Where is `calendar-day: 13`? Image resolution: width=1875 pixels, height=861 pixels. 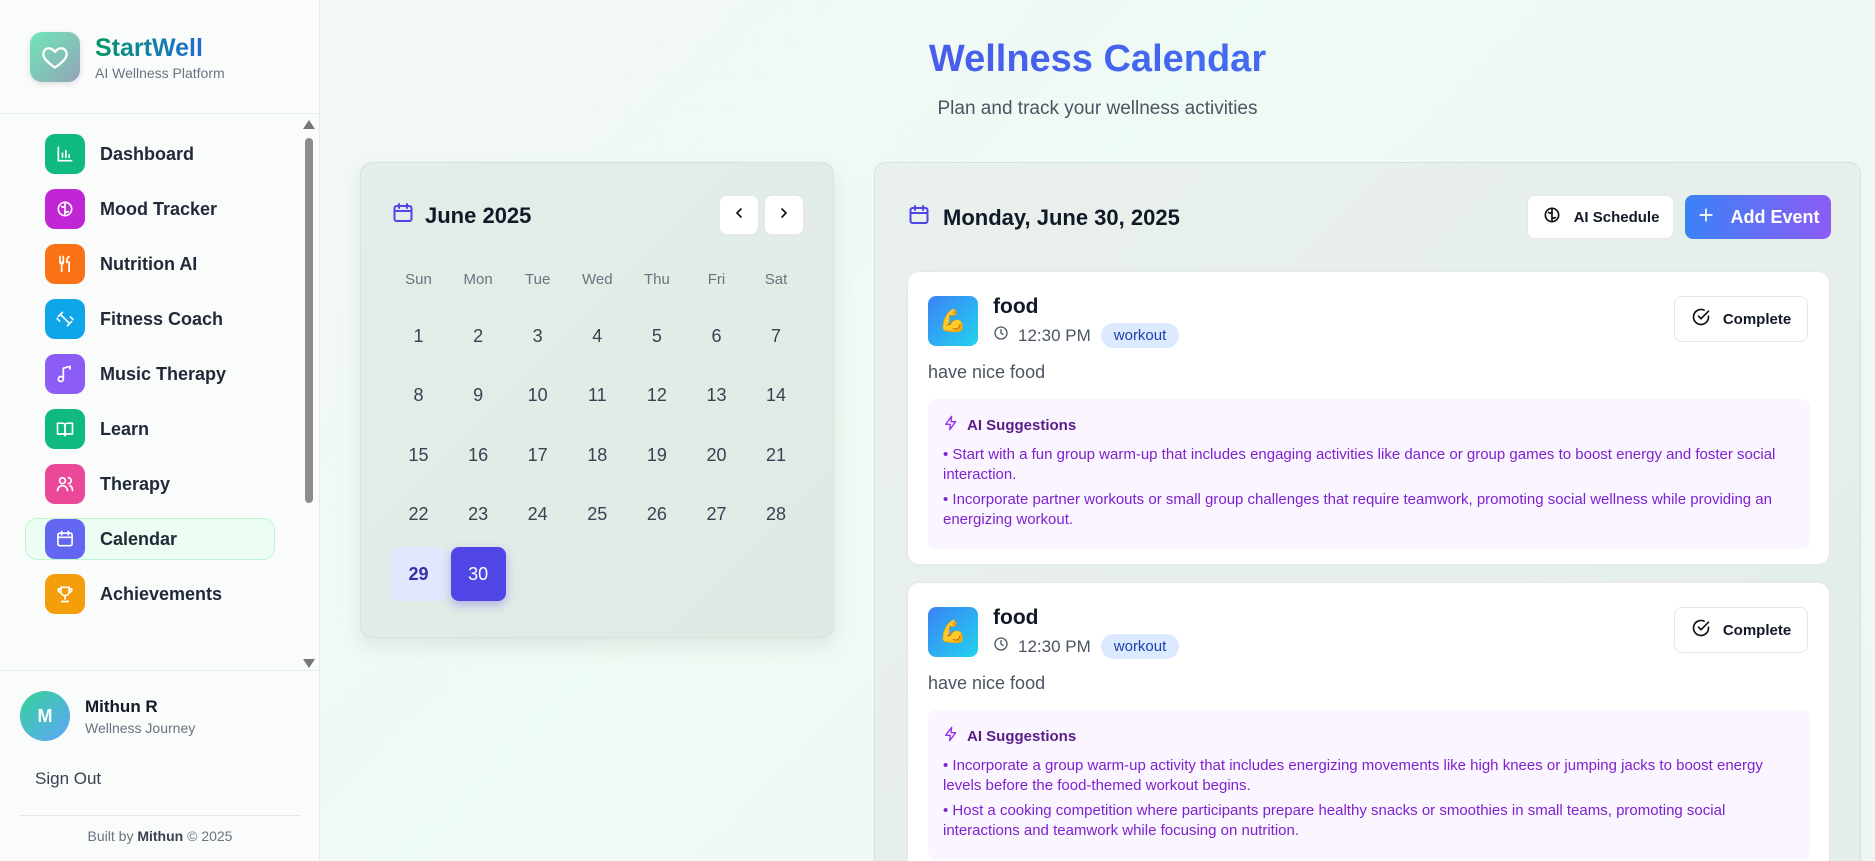
calendar-day: 13 is located at coordinates (716, 396).